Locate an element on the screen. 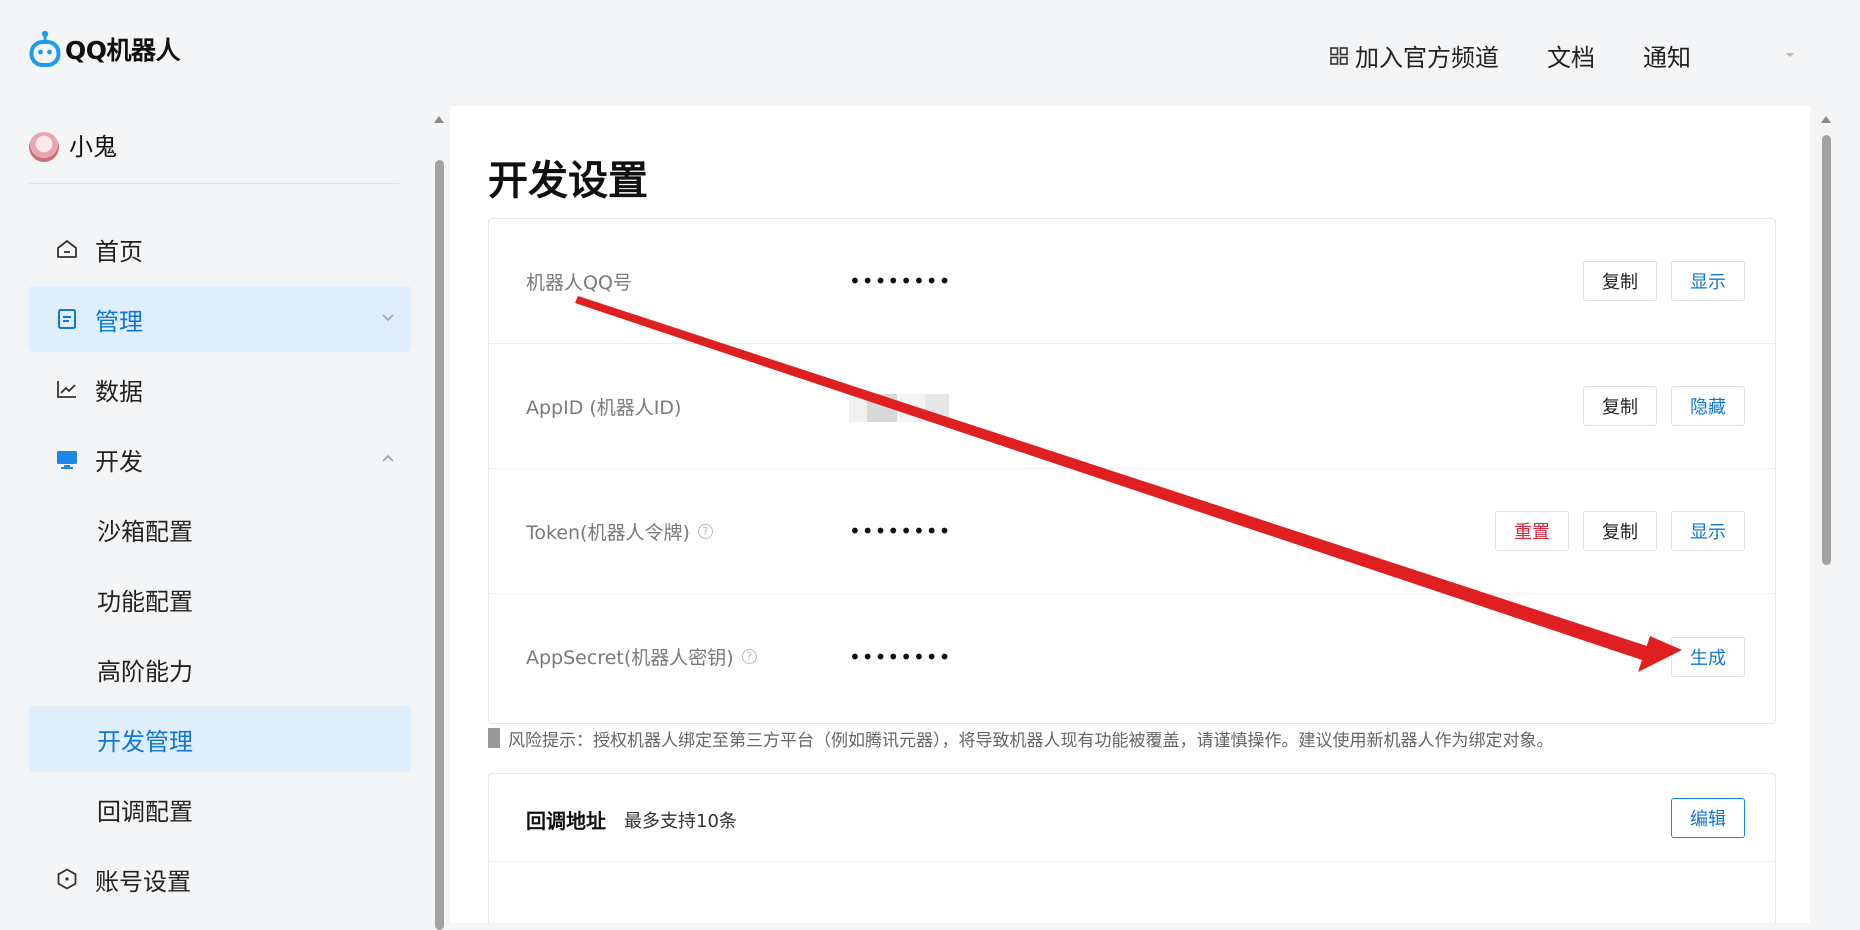 The height and width of the screenshot is (930, 1860). sidebar-item-features: 功能配置 is located at coordinates (220, 599).